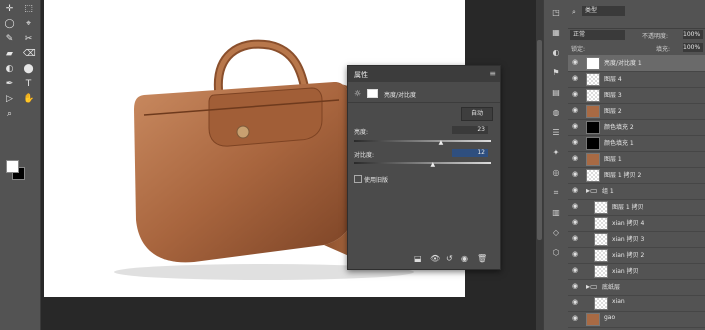  I want to click on layer-name: 图层 2, so click(613, 111).